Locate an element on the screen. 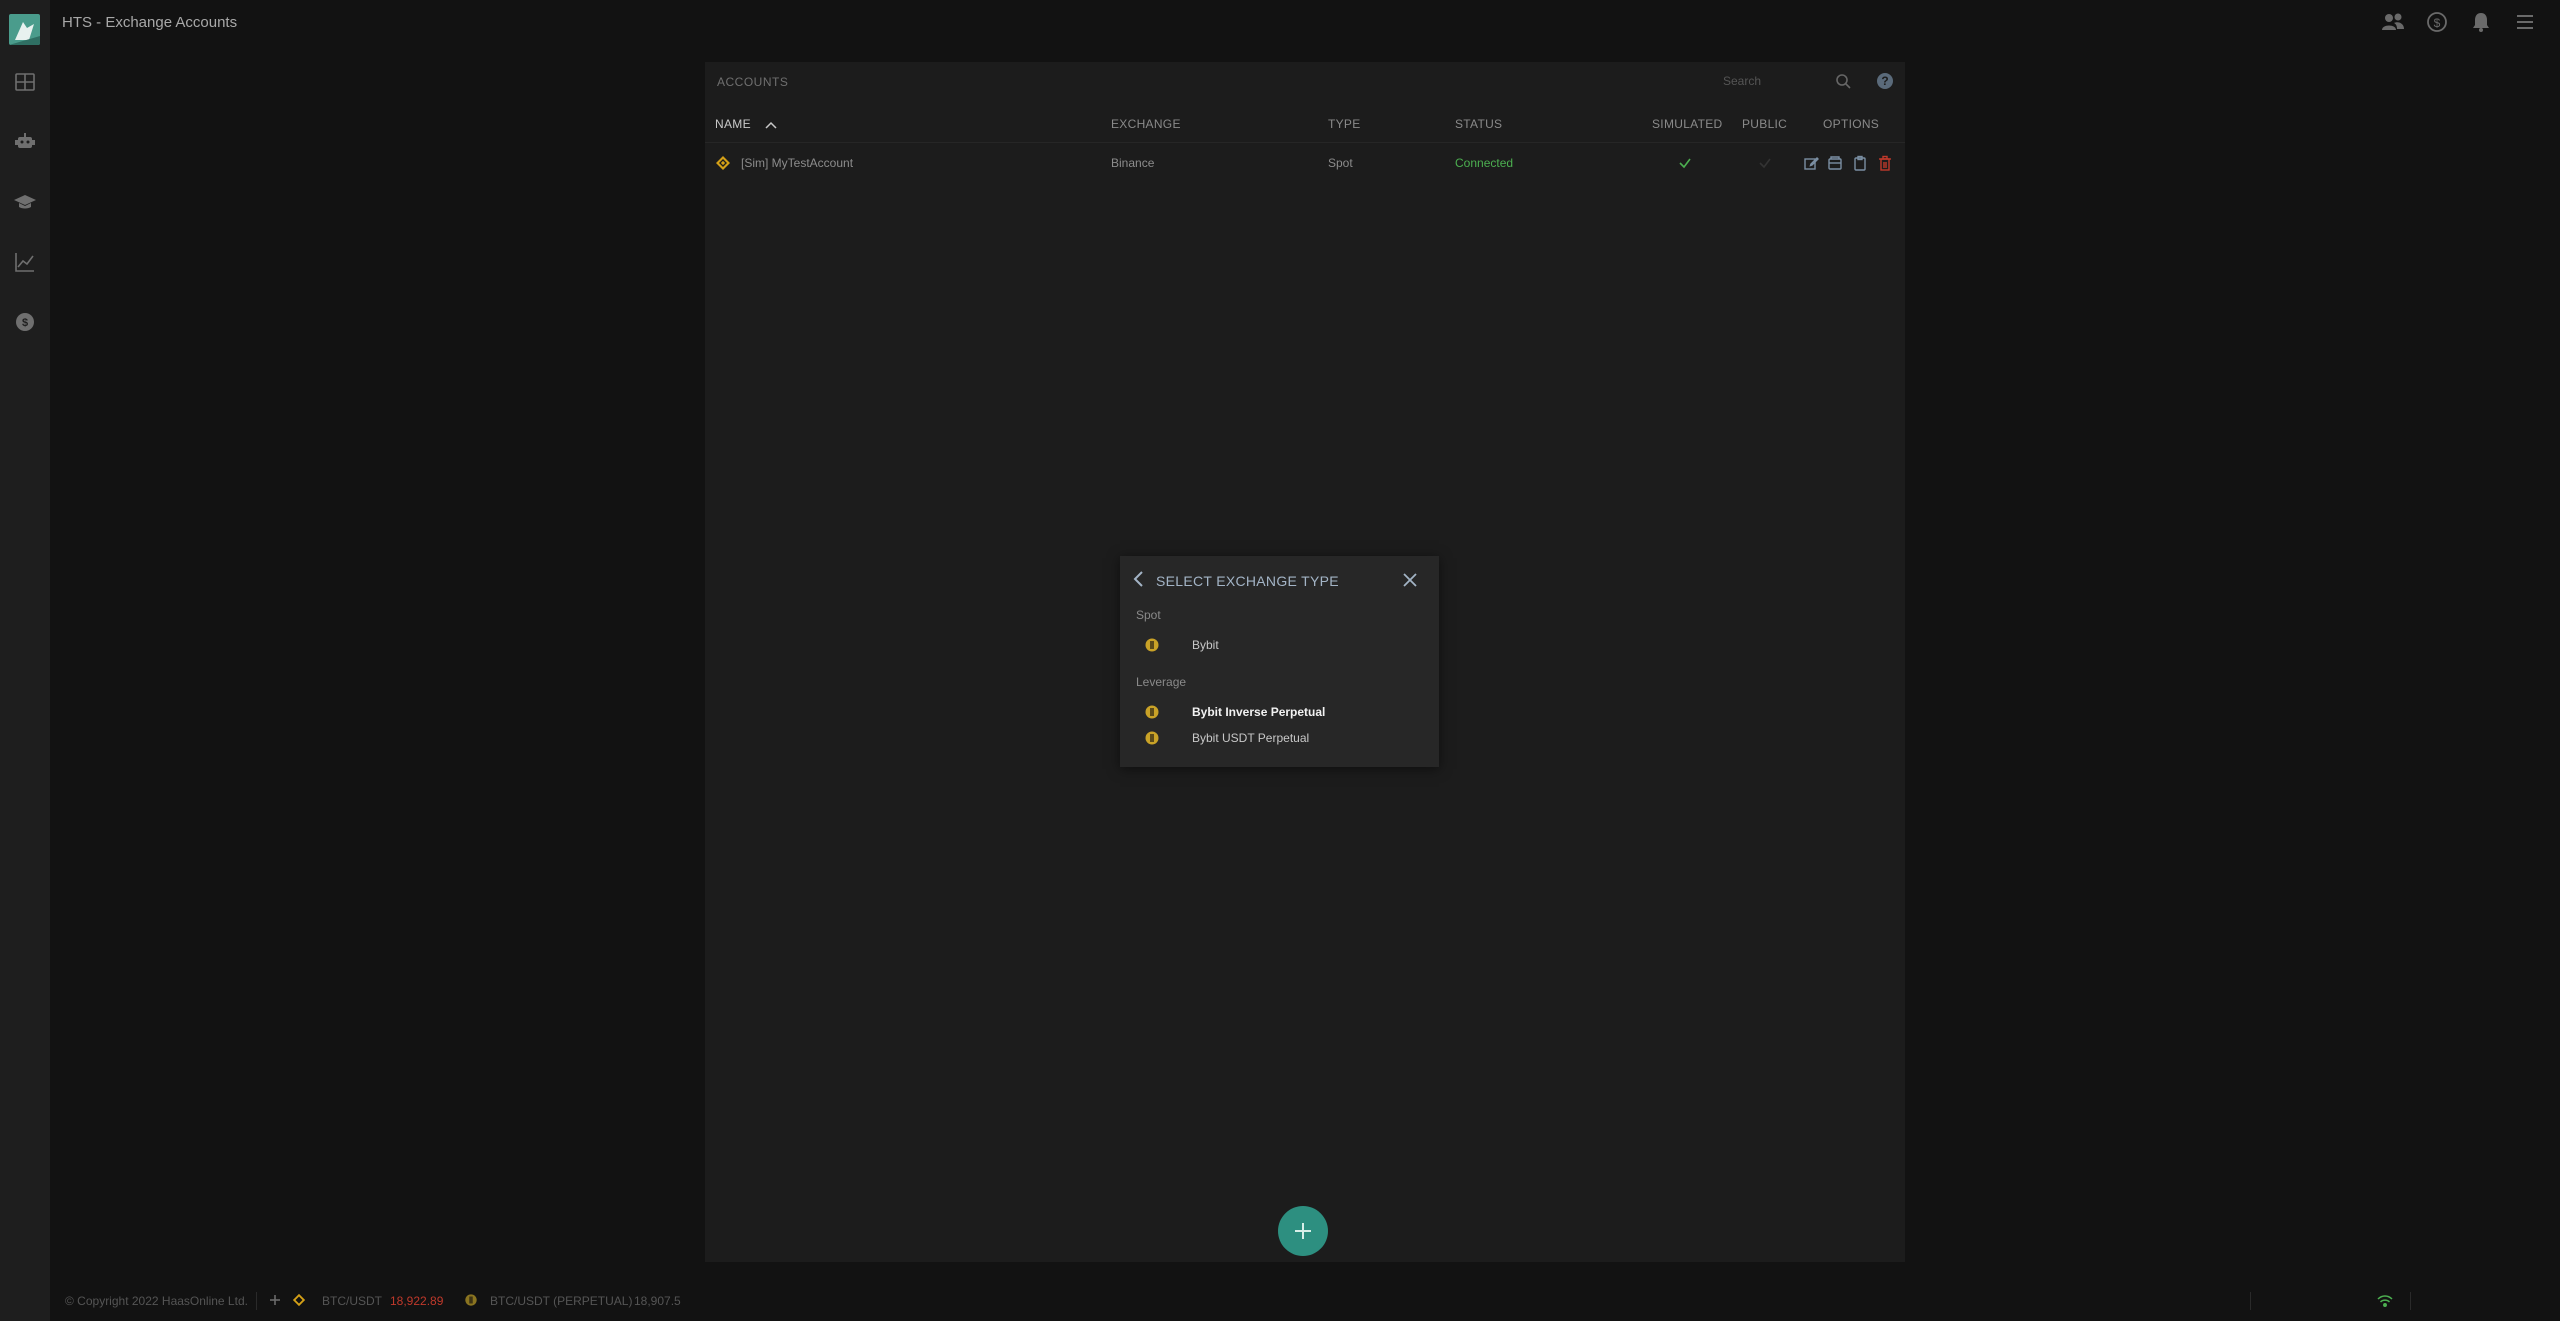 This screenshot has width=2560, height=1321. search-box is located at coordinates (1780, 81).